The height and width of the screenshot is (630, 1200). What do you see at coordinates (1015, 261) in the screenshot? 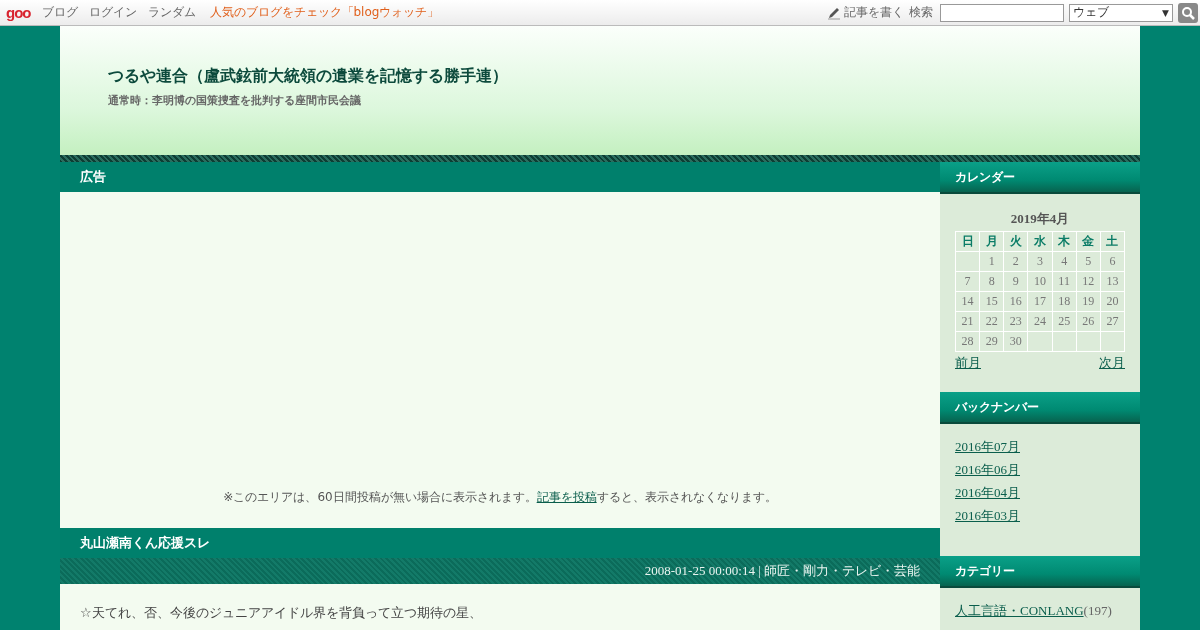
I see `calendar-day: 2` at bounding box center [1015, 261].